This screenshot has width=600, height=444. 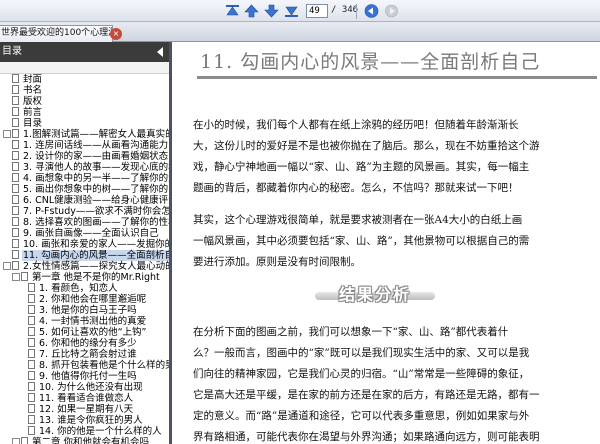 I want to click on bookmark-label: 4. 一封情书测出他的真爱, so click(x=93, y=321).